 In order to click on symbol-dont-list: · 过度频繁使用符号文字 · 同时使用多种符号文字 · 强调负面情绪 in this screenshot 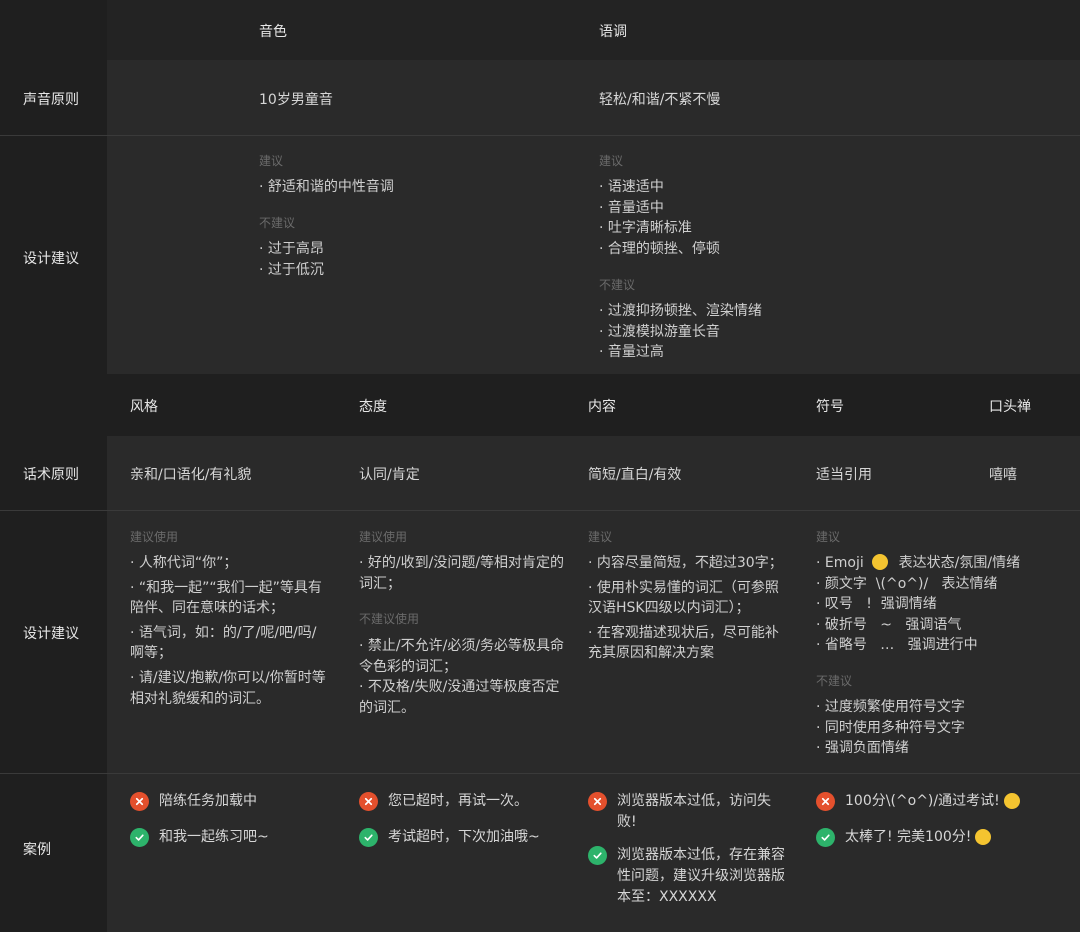, I will do `click(890, 728)`.